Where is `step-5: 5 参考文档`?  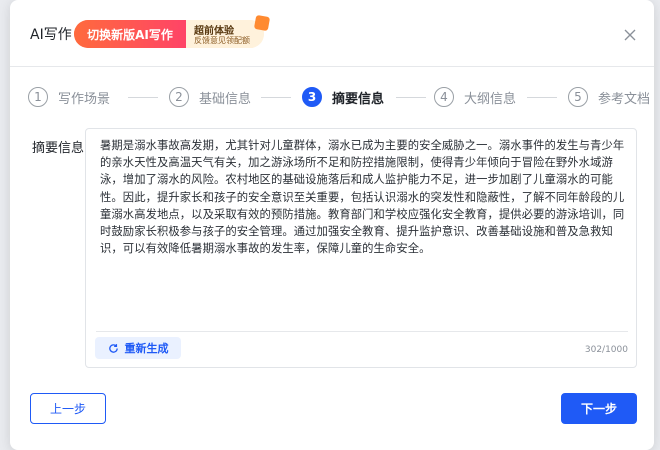 step-5: 5 参考文档 is located at coordinates (609, 97).